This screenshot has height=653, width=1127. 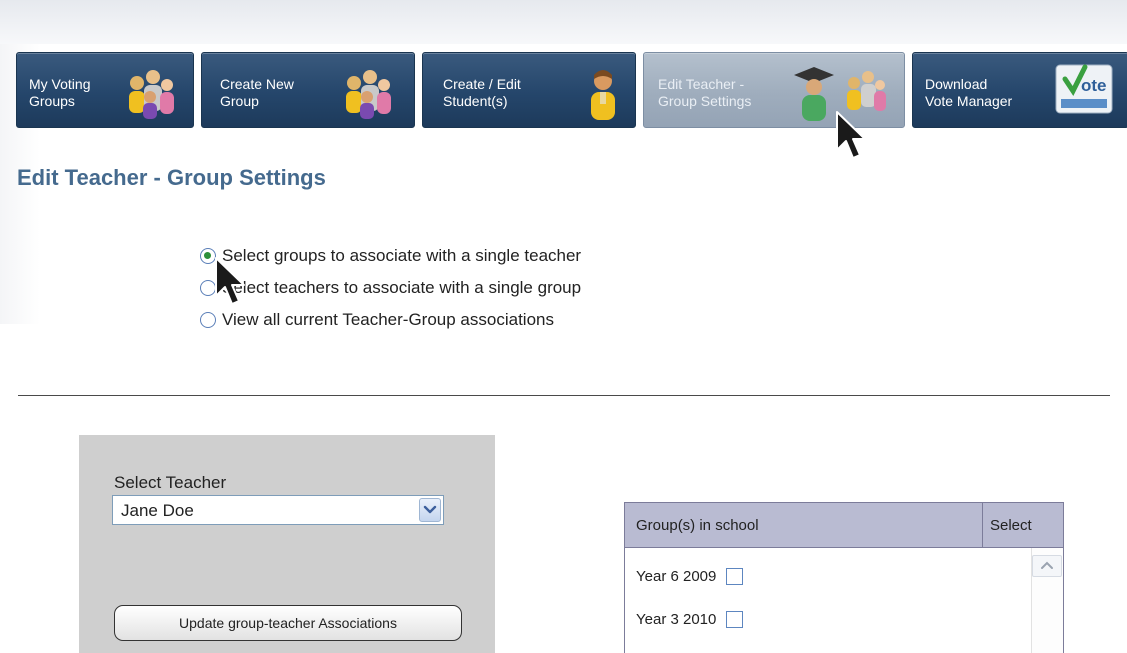 I want to click on section-divider, so click(x=564, y=395).